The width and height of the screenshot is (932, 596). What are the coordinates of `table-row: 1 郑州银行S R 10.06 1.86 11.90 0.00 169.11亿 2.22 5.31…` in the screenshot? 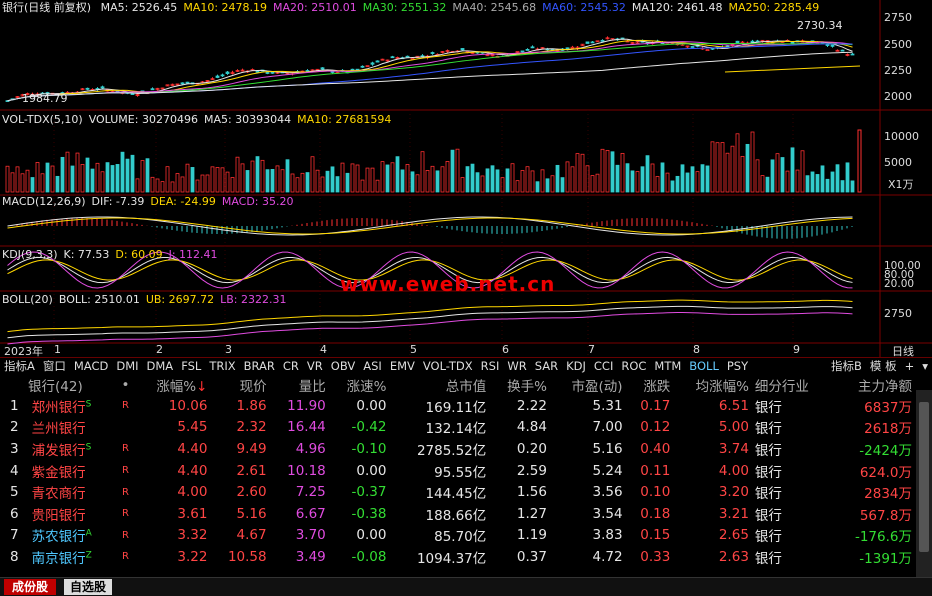 It's located at (457, 406).